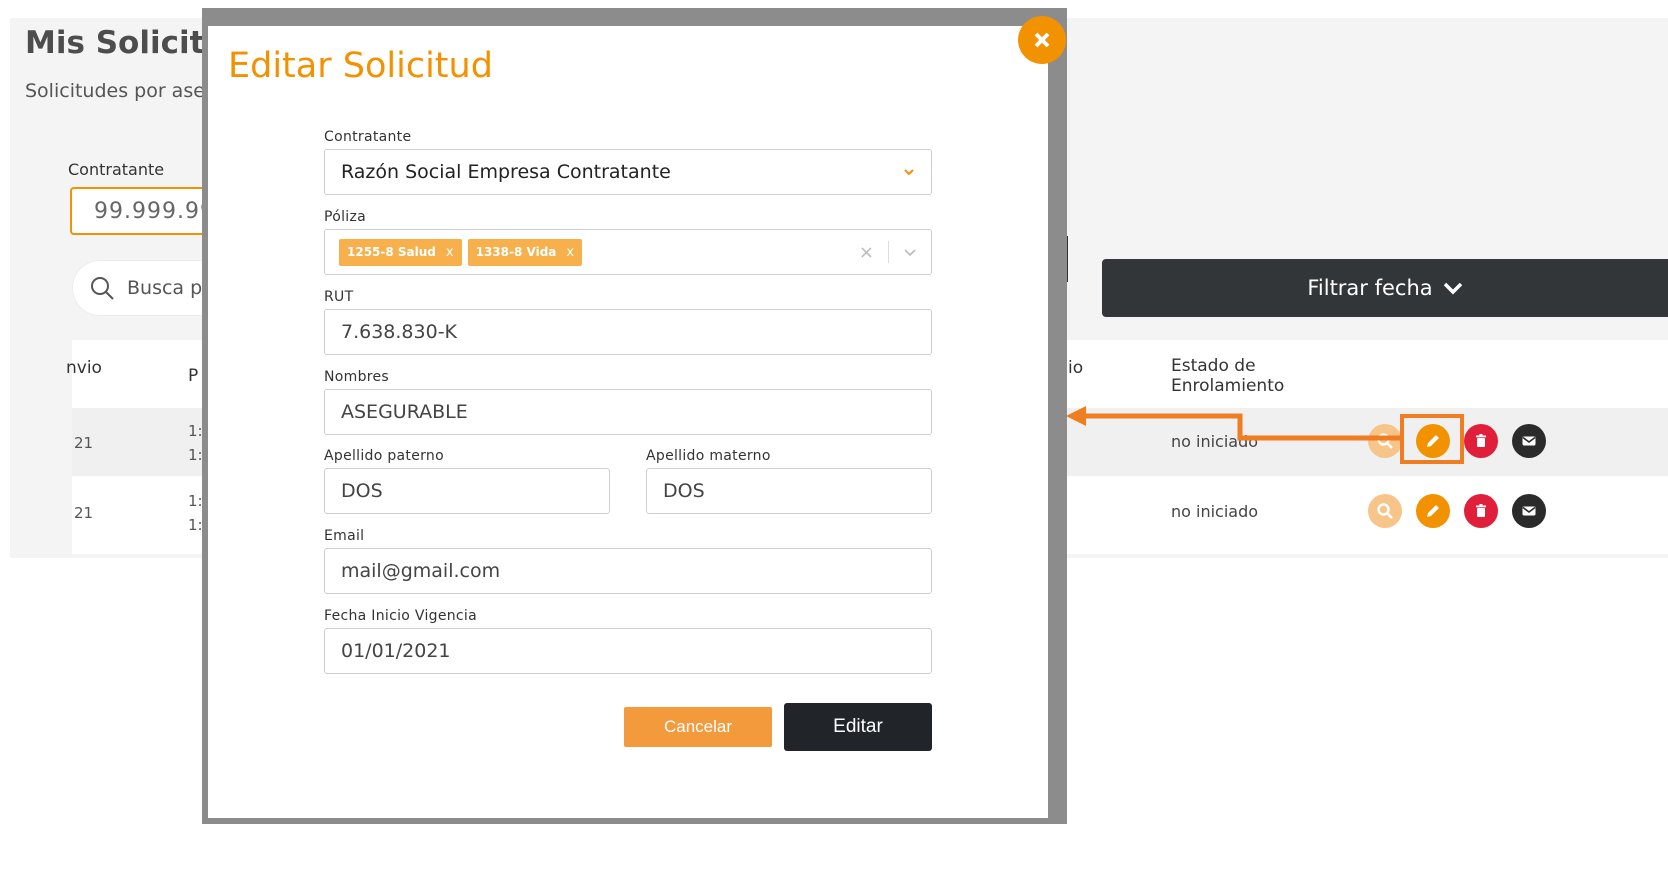 Image resolution: width=1668 pixels, height=876 pixels. What do you see at coordinates (1228, 376) in the screenshot?
I see `column-header-estado: Estado de Enrolamiento` at bounding box center [1228, 376].